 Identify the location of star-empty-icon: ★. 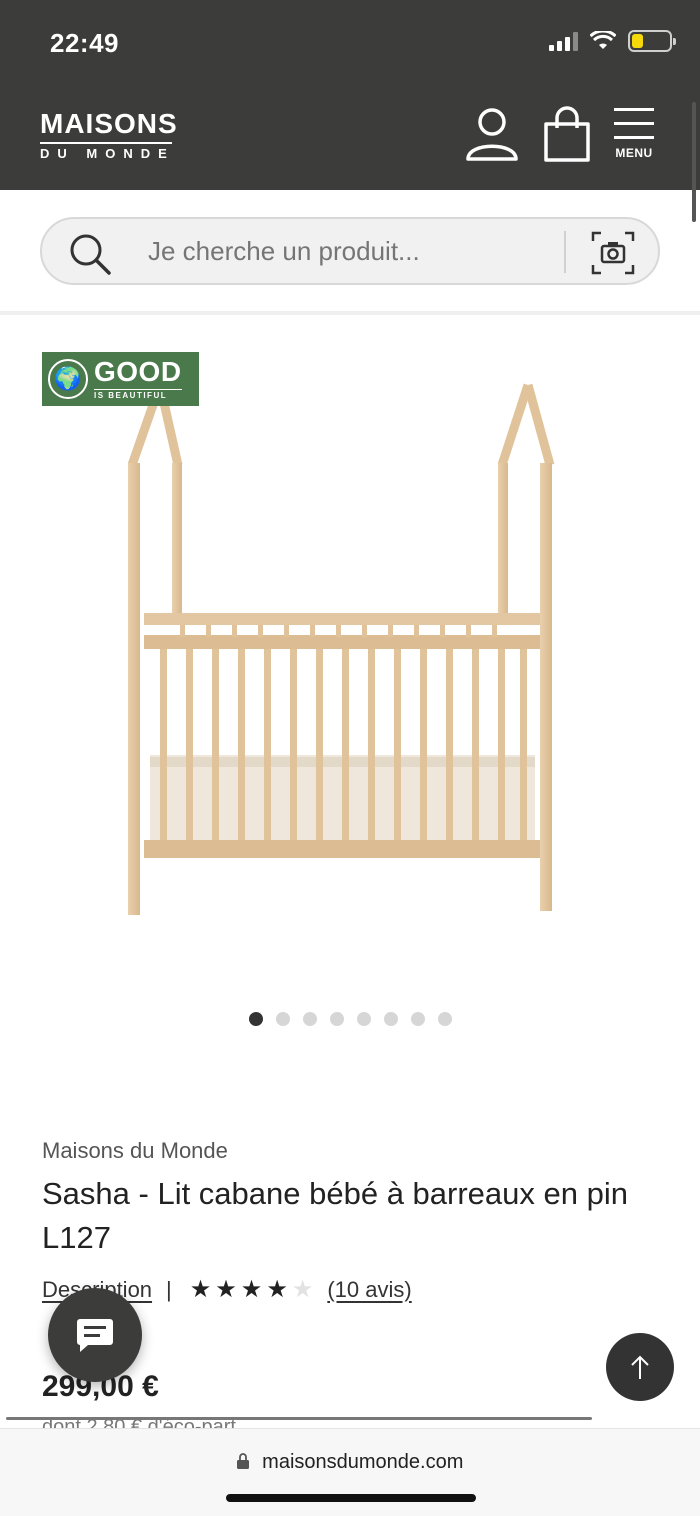
(302, 1289).